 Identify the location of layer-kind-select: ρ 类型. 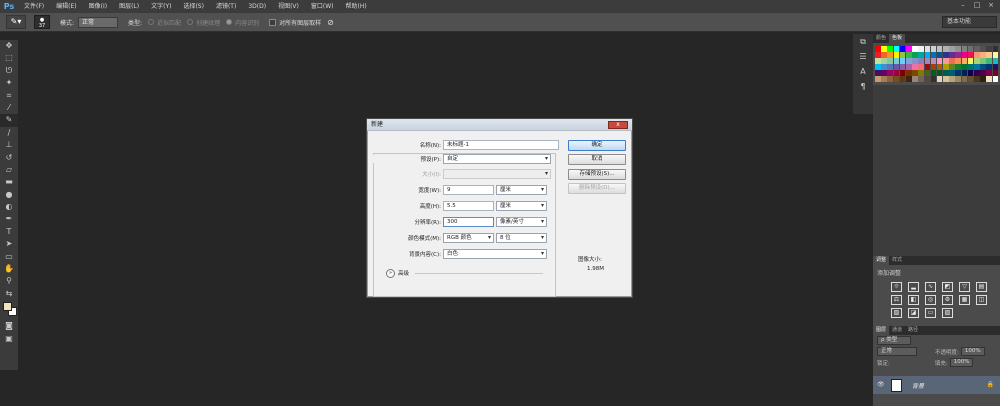
(894, 340).